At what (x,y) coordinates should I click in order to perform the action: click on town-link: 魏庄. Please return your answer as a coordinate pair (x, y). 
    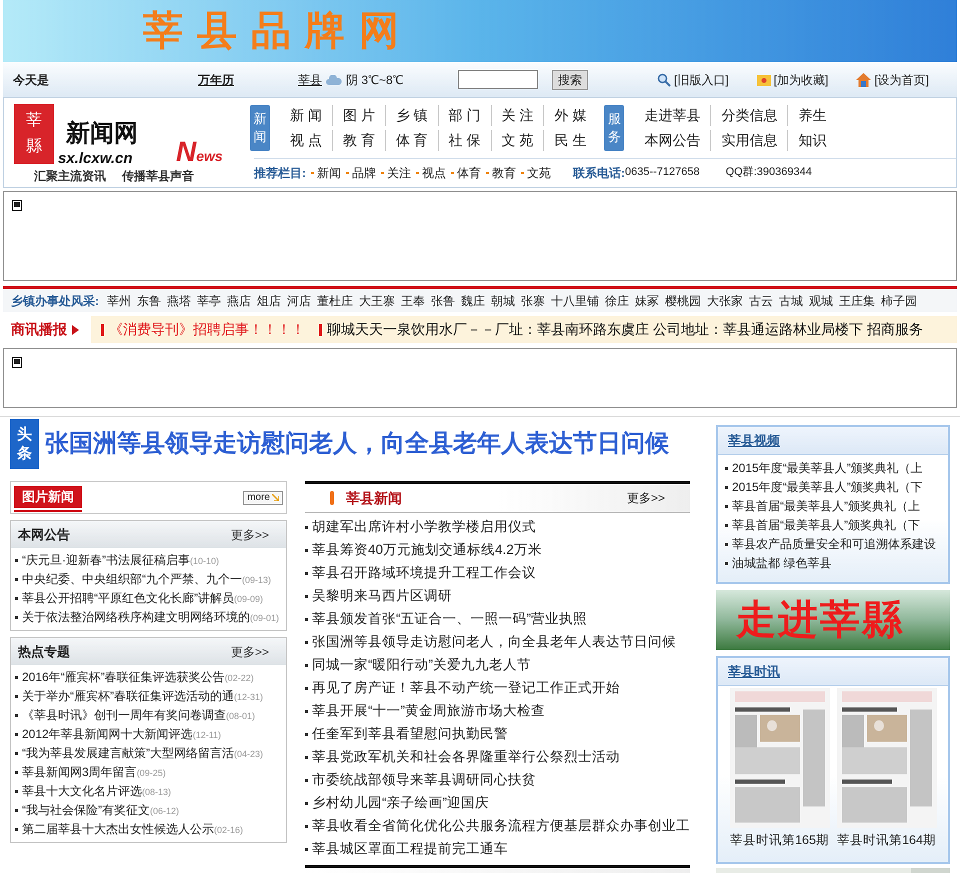
    Looking at the image, I should click on (473, 301).